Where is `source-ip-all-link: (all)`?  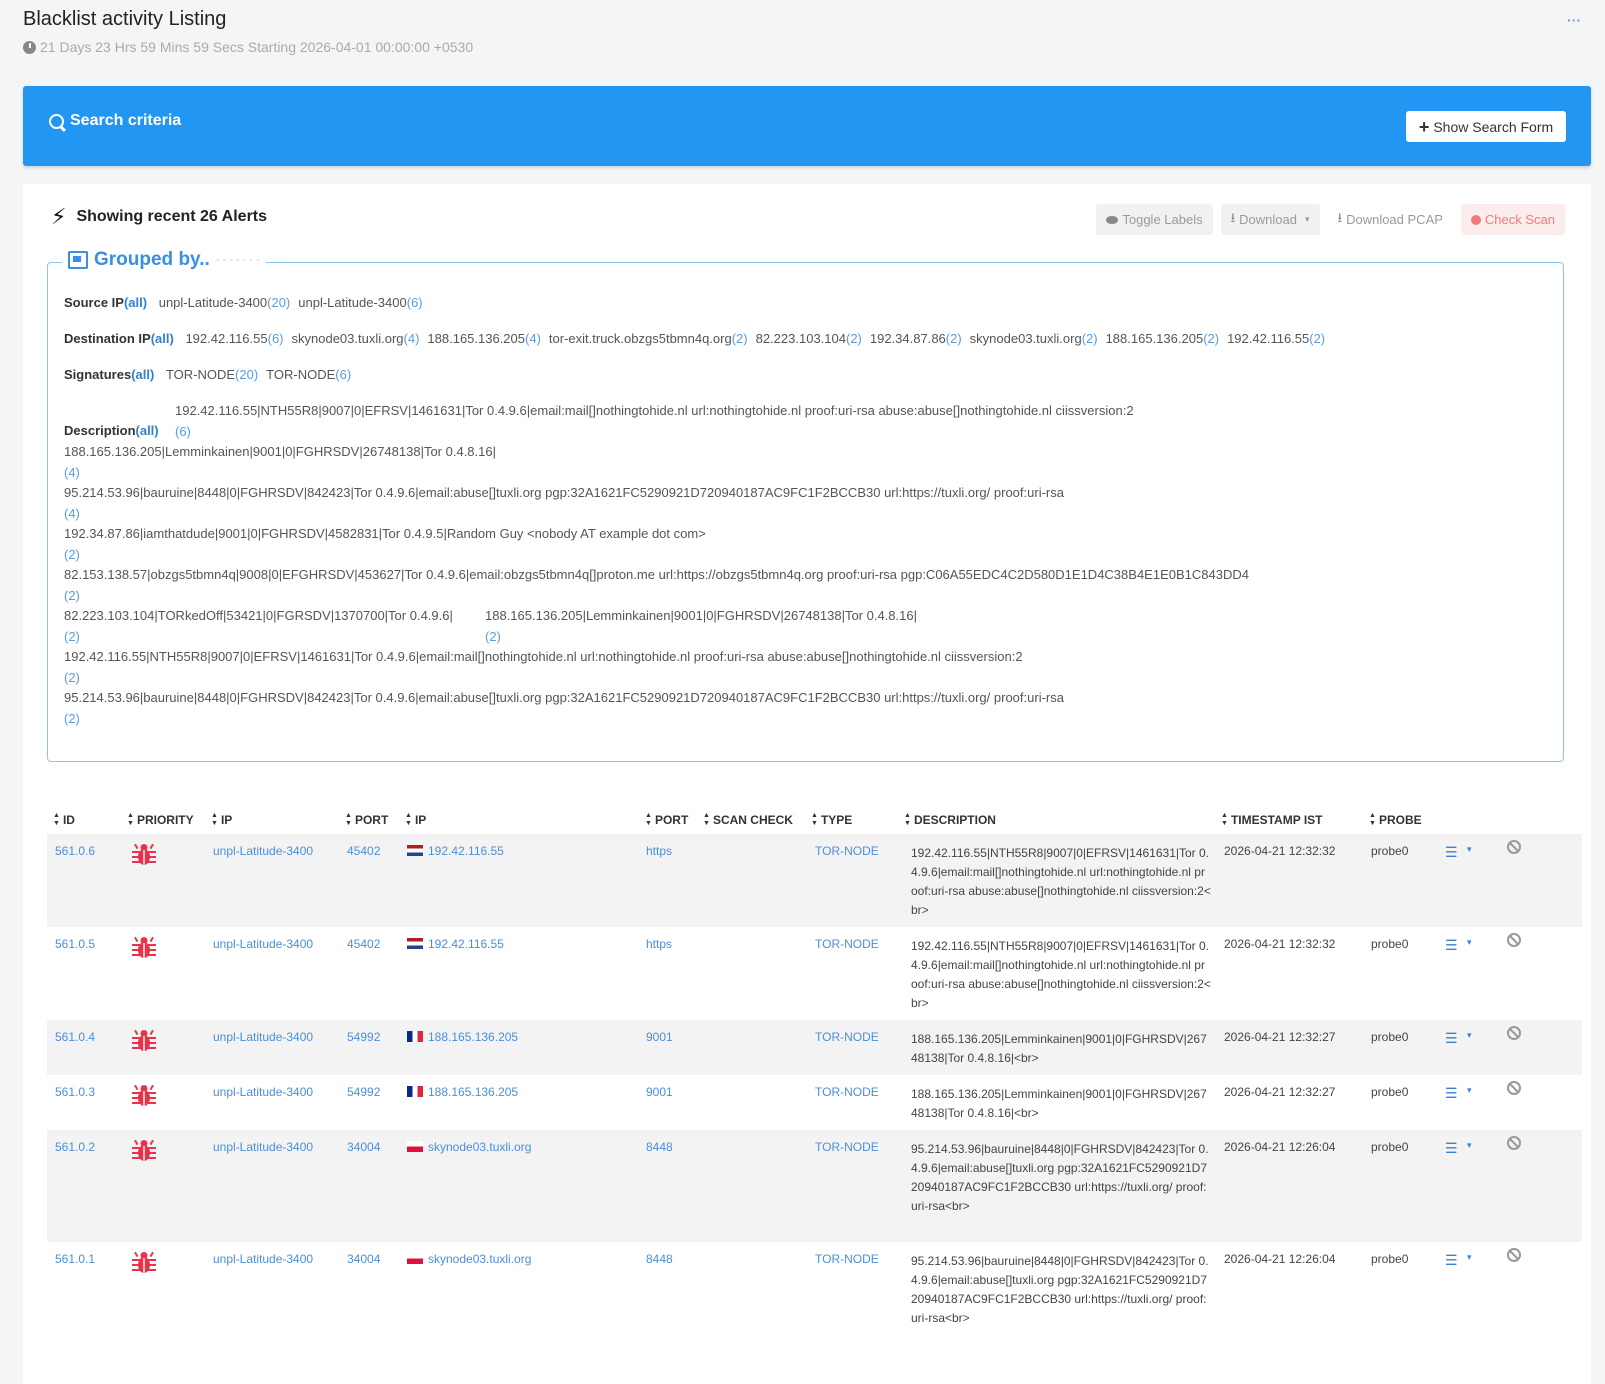 source-ip-all-link: (all) is located at coordinates (135, 302).